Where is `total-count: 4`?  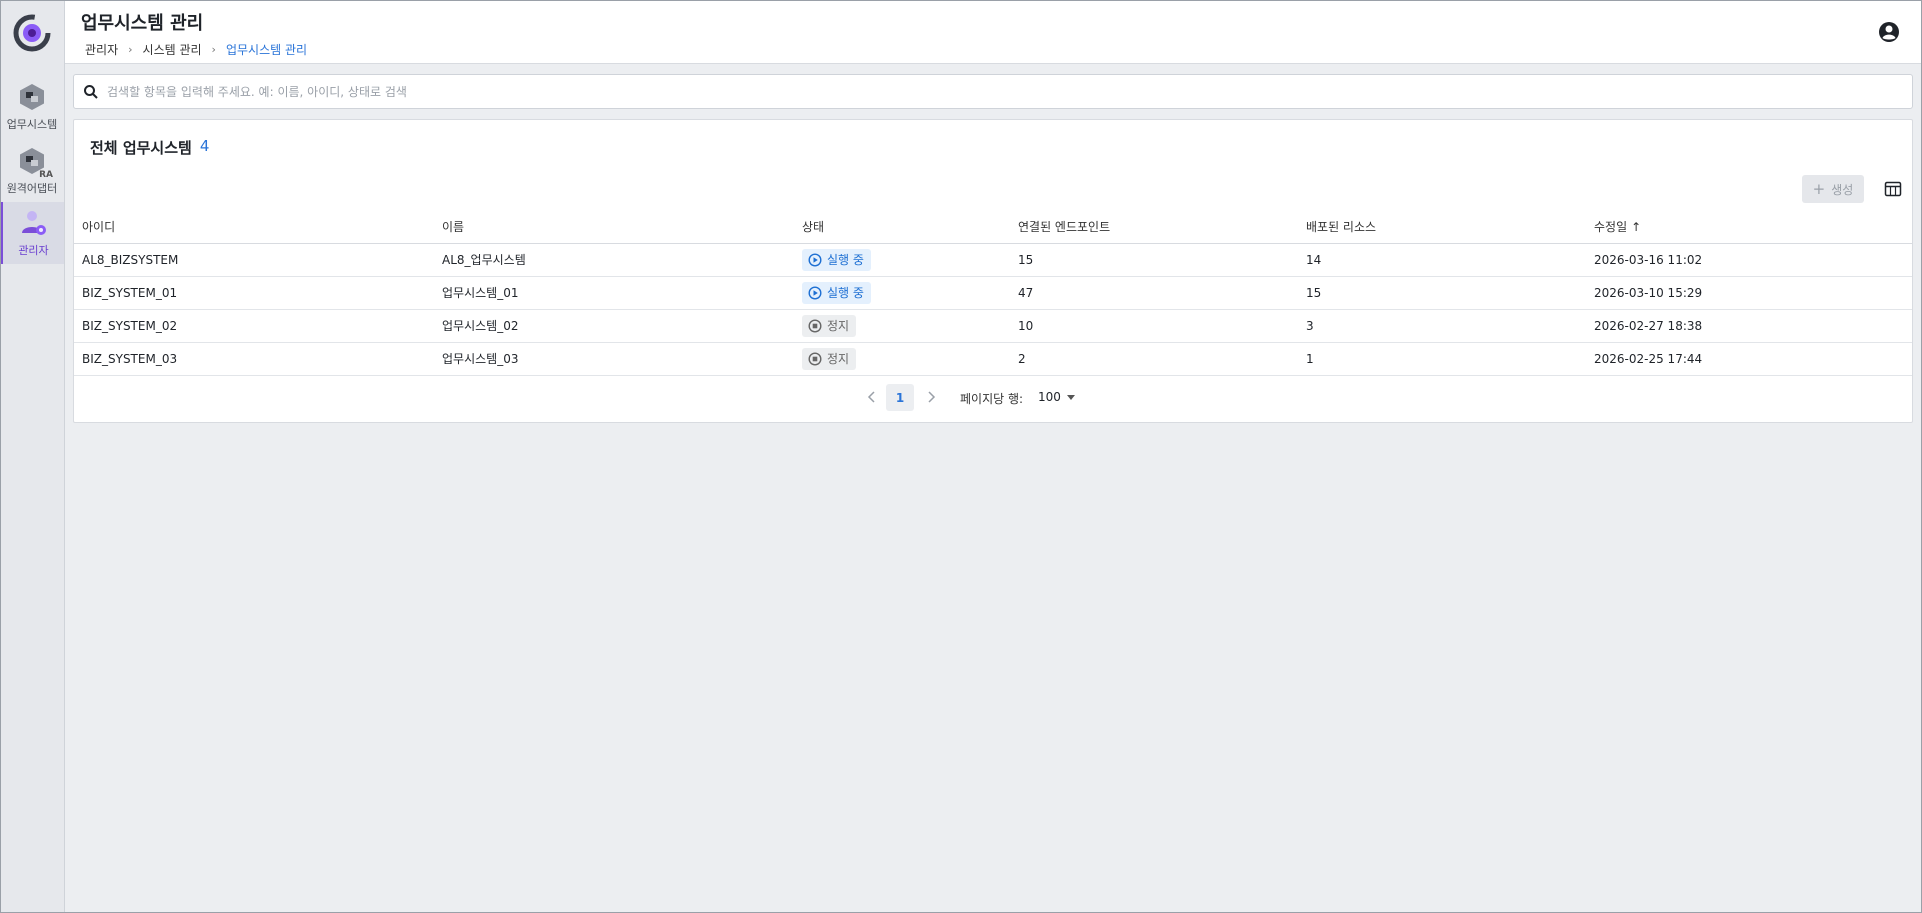 total-count: 4 is located at coordinates (204, 146).